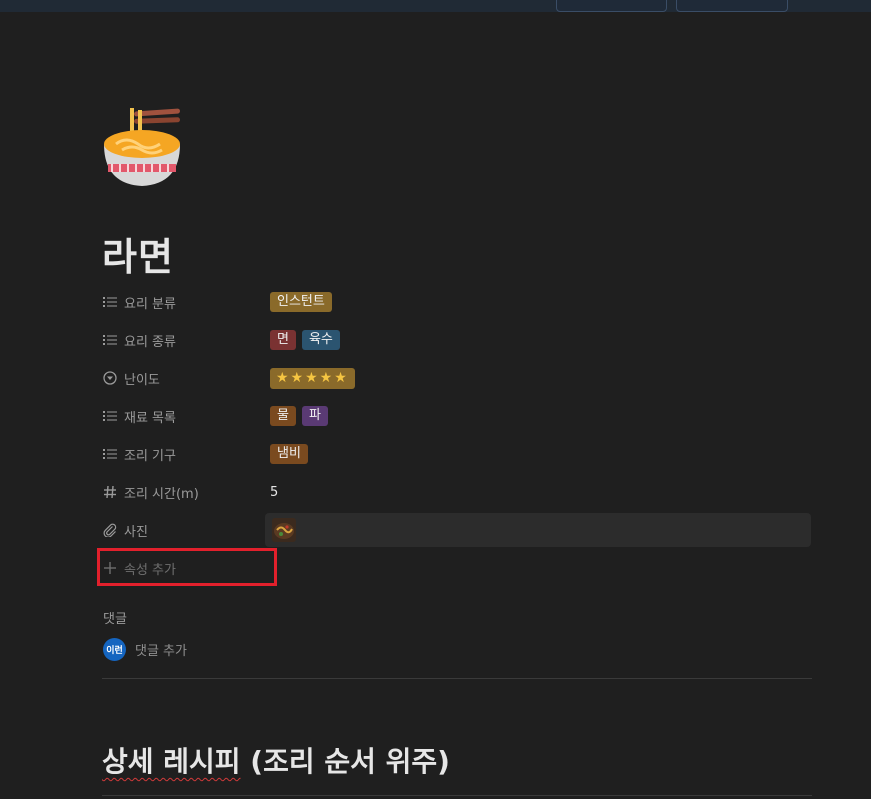 The height and width of the screenshot is (799, 871). I want to click on top-bar, so click(435, 6).